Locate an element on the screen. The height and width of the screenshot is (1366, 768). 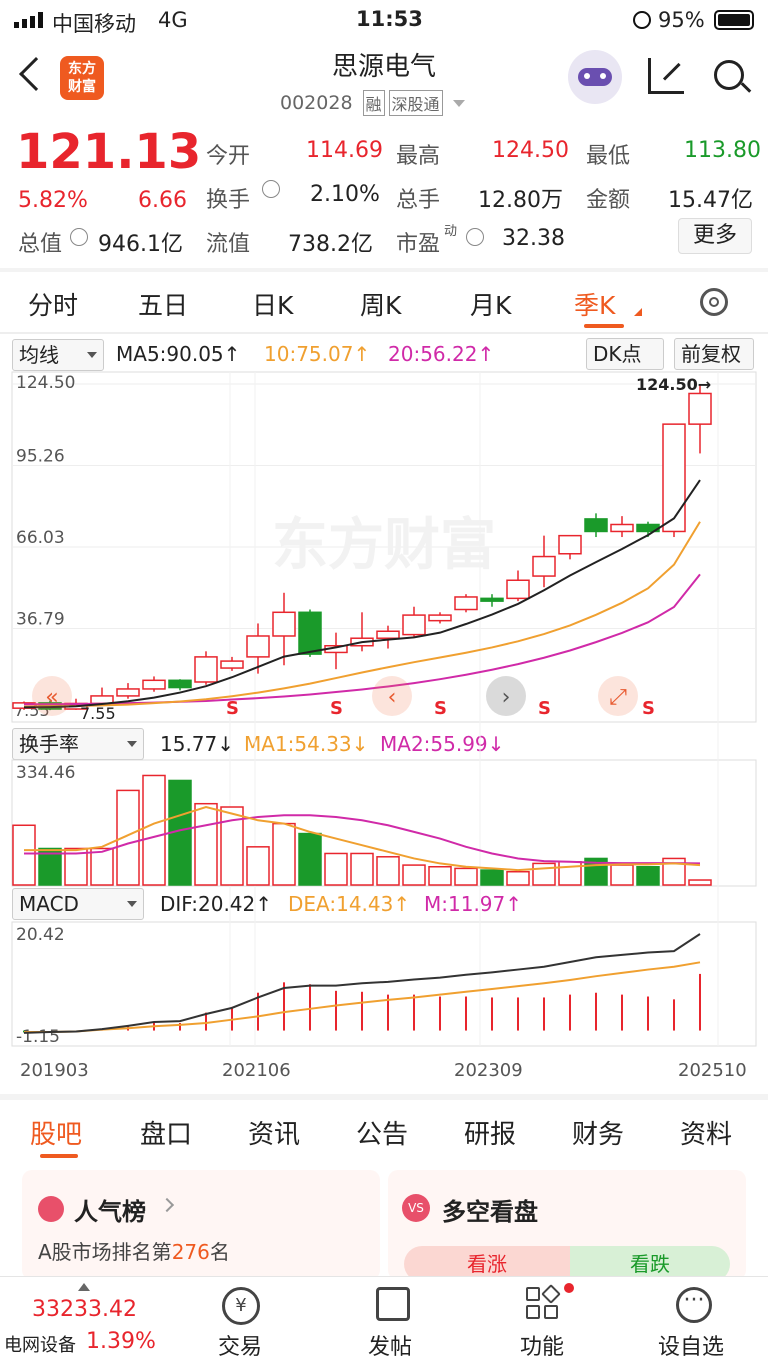
popularity-card: 人气榜 A股市场排名第276名 is located at coordinates (201, 1225).